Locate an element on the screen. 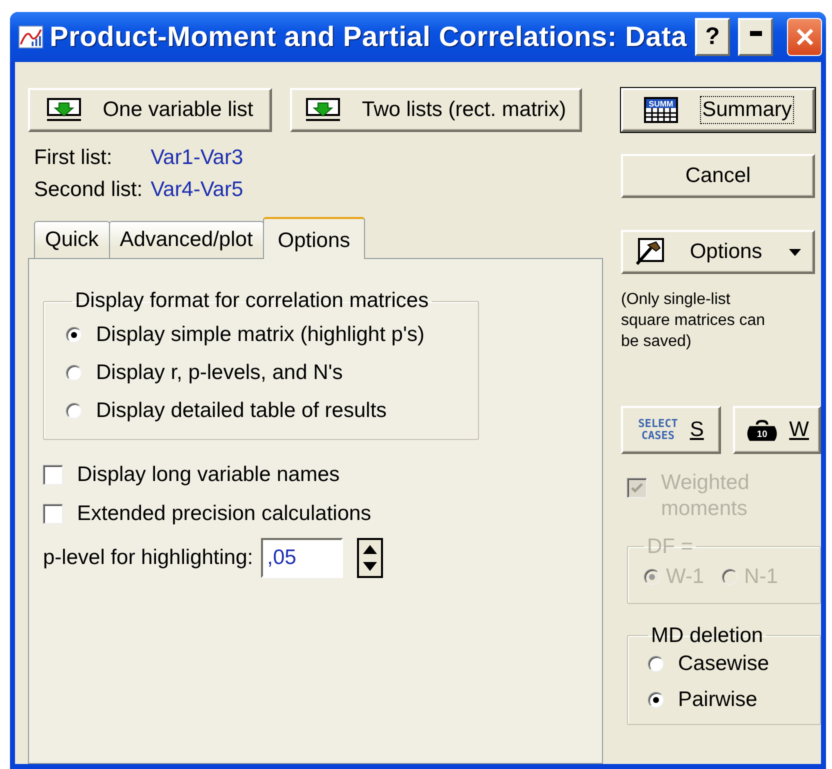 This screenshot has height=769, width=832. minimize-button is located at coordinates (756, 37).